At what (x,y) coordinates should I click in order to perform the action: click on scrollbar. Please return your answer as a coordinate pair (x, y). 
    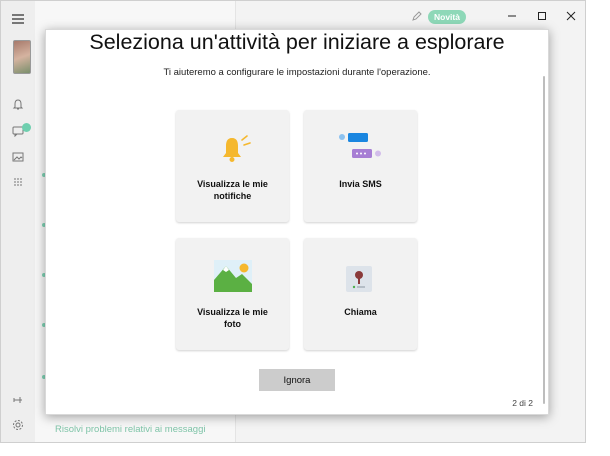
    Looking at the image, I should click on (544, 240).